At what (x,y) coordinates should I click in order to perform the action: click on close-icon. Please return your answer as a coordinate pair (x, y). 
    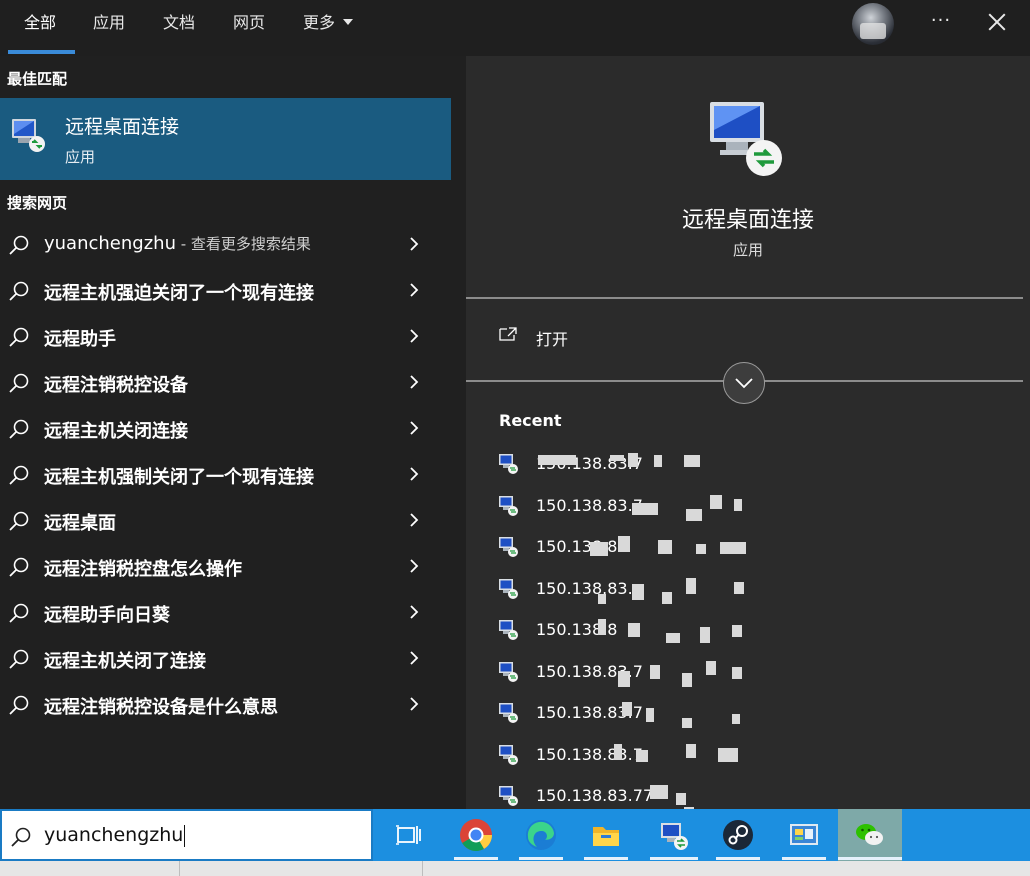
    Looking at the image, I should click on (997, 22).